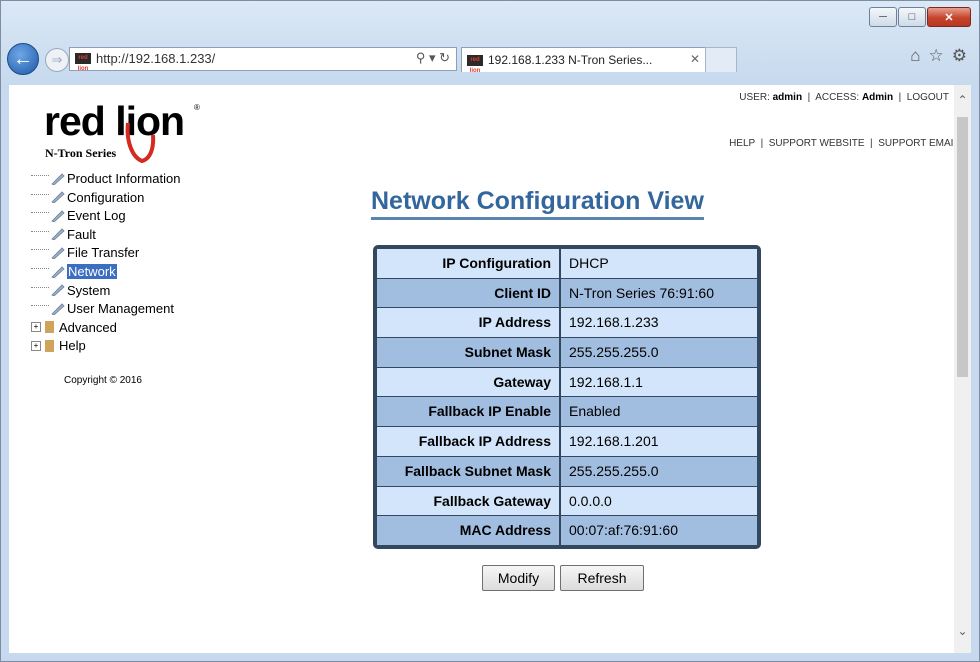 This screenshot has height=662, width=980. I want to click on nav-item-configuration: Configuration, so click(105, 198).